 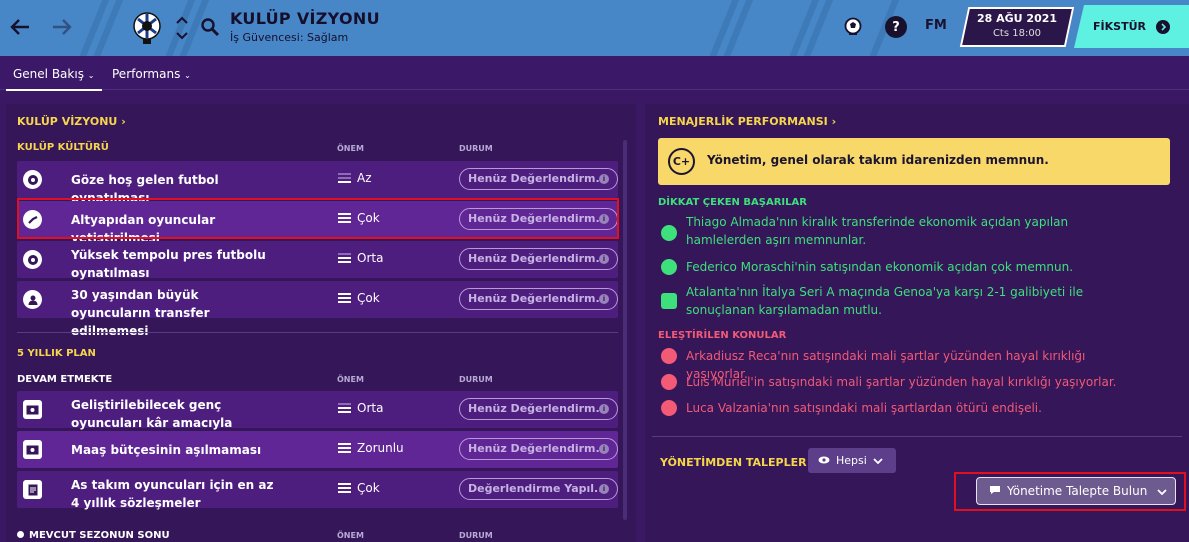 I want to click on importance-column-header: ÖNEM, so click(x=350, y=379).